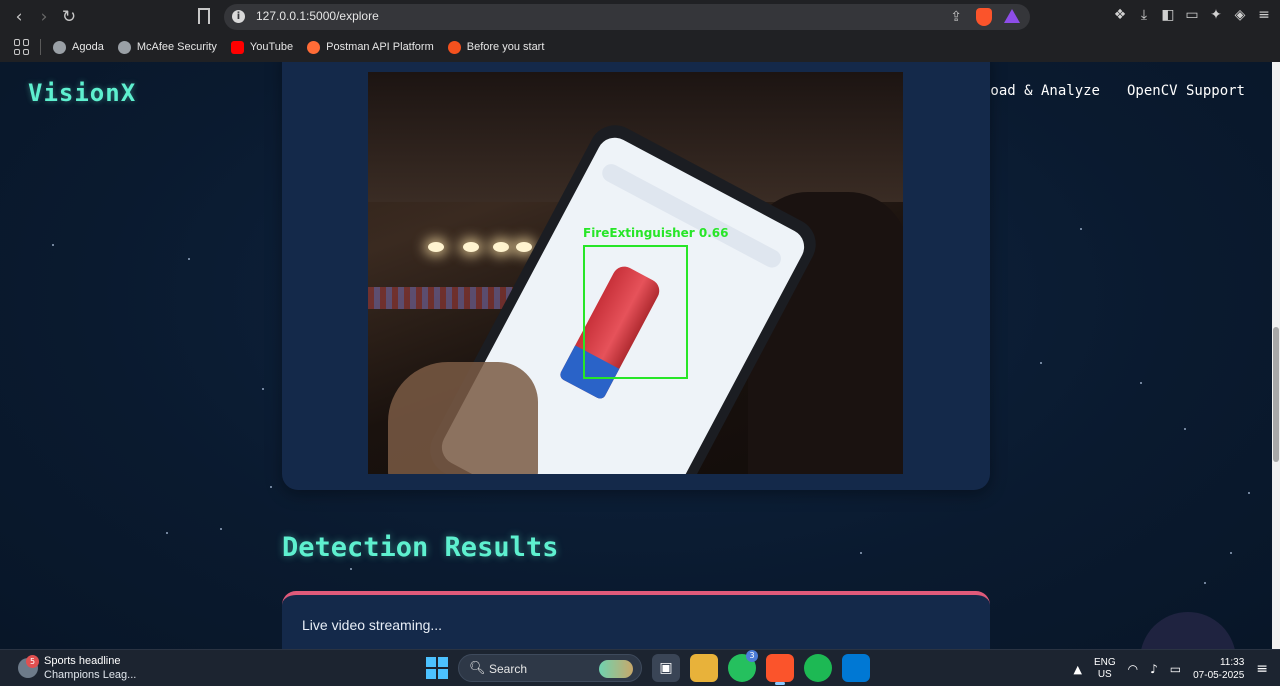 The width and height of the screenshot is (1280, 686). Describe the element at coordinates (420, 547) in the screenshot. I see `results-heading: Detection Results` at that location.